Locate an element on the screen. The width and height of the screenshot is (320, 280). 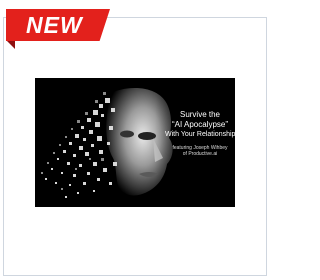
ribbon-fold is located at coordinates (10, 44).